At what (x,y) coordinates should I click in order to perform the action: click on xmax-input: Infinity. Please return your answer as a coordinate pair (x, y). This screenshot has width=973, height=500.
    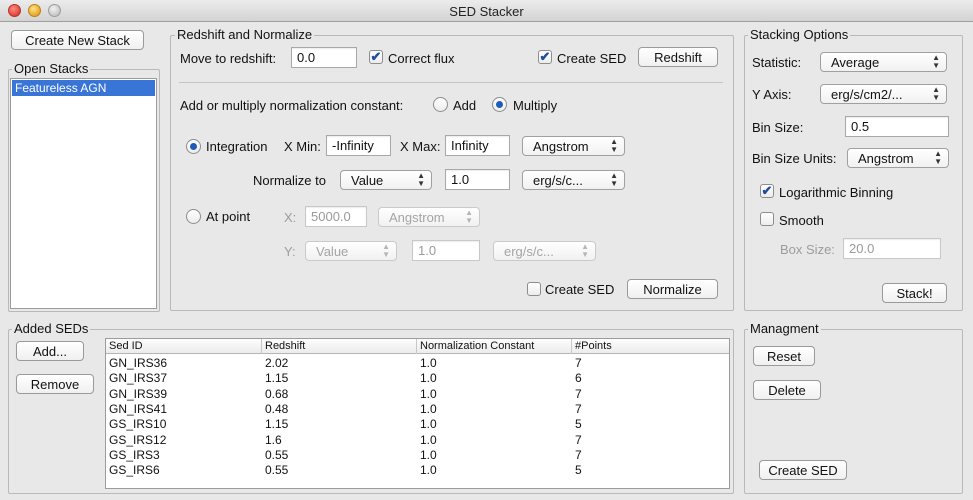
    Looking at the image, I should click on (477, 145).